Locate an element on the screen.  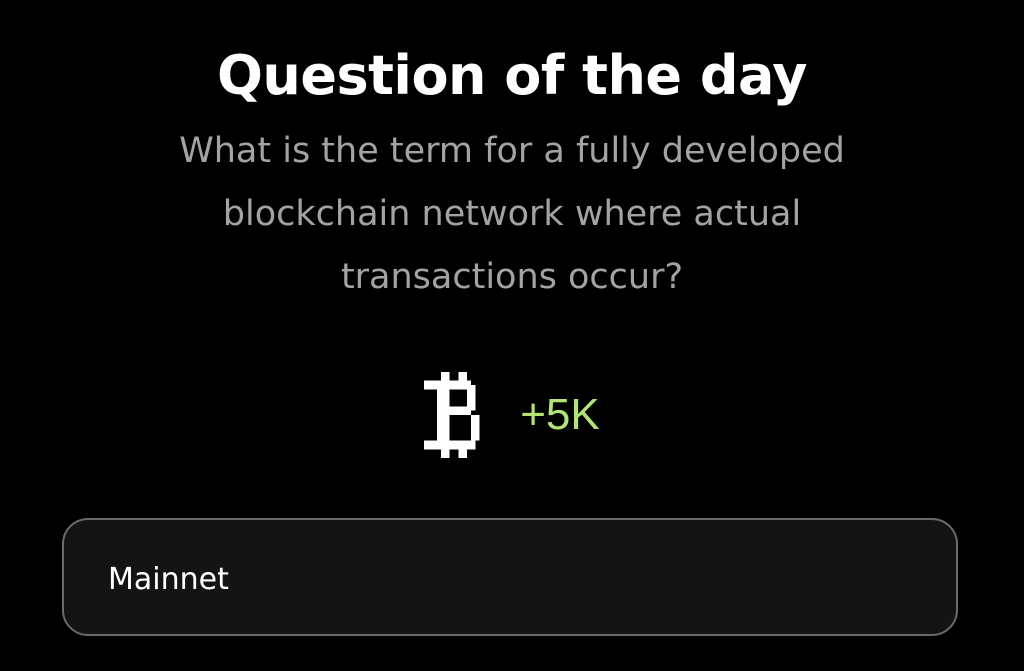
answer-input is located at coordinates (508, 579).